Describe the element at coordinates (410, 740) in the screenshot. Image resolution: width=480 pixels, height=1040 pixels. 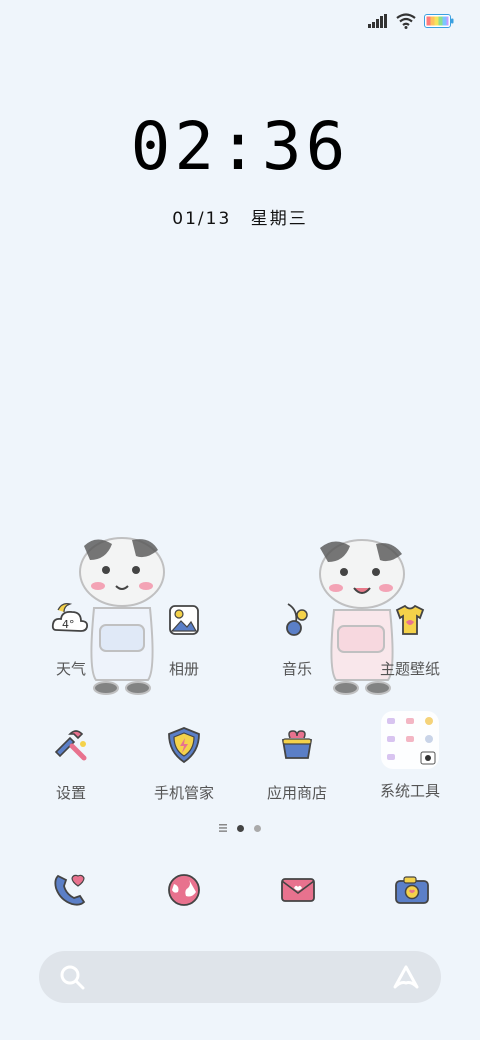
I see `system-tools-folder-icon` at that location.